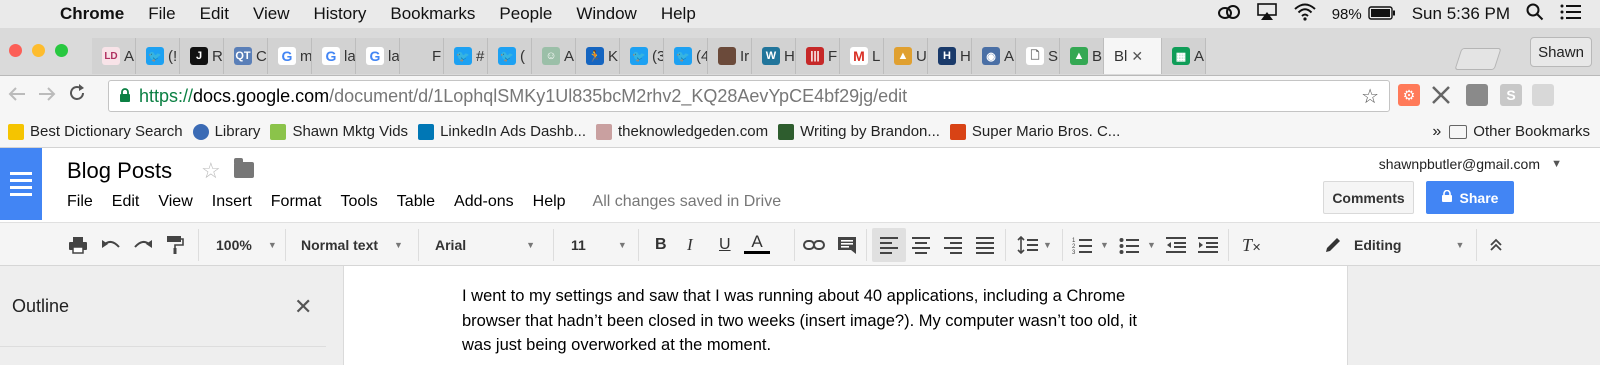 The height and width of the screenshot is (365, 1600). What do you see at coordinates (271, 14) in the screenshot?
I see `menu-view: View` at bounding box center [271, 14].